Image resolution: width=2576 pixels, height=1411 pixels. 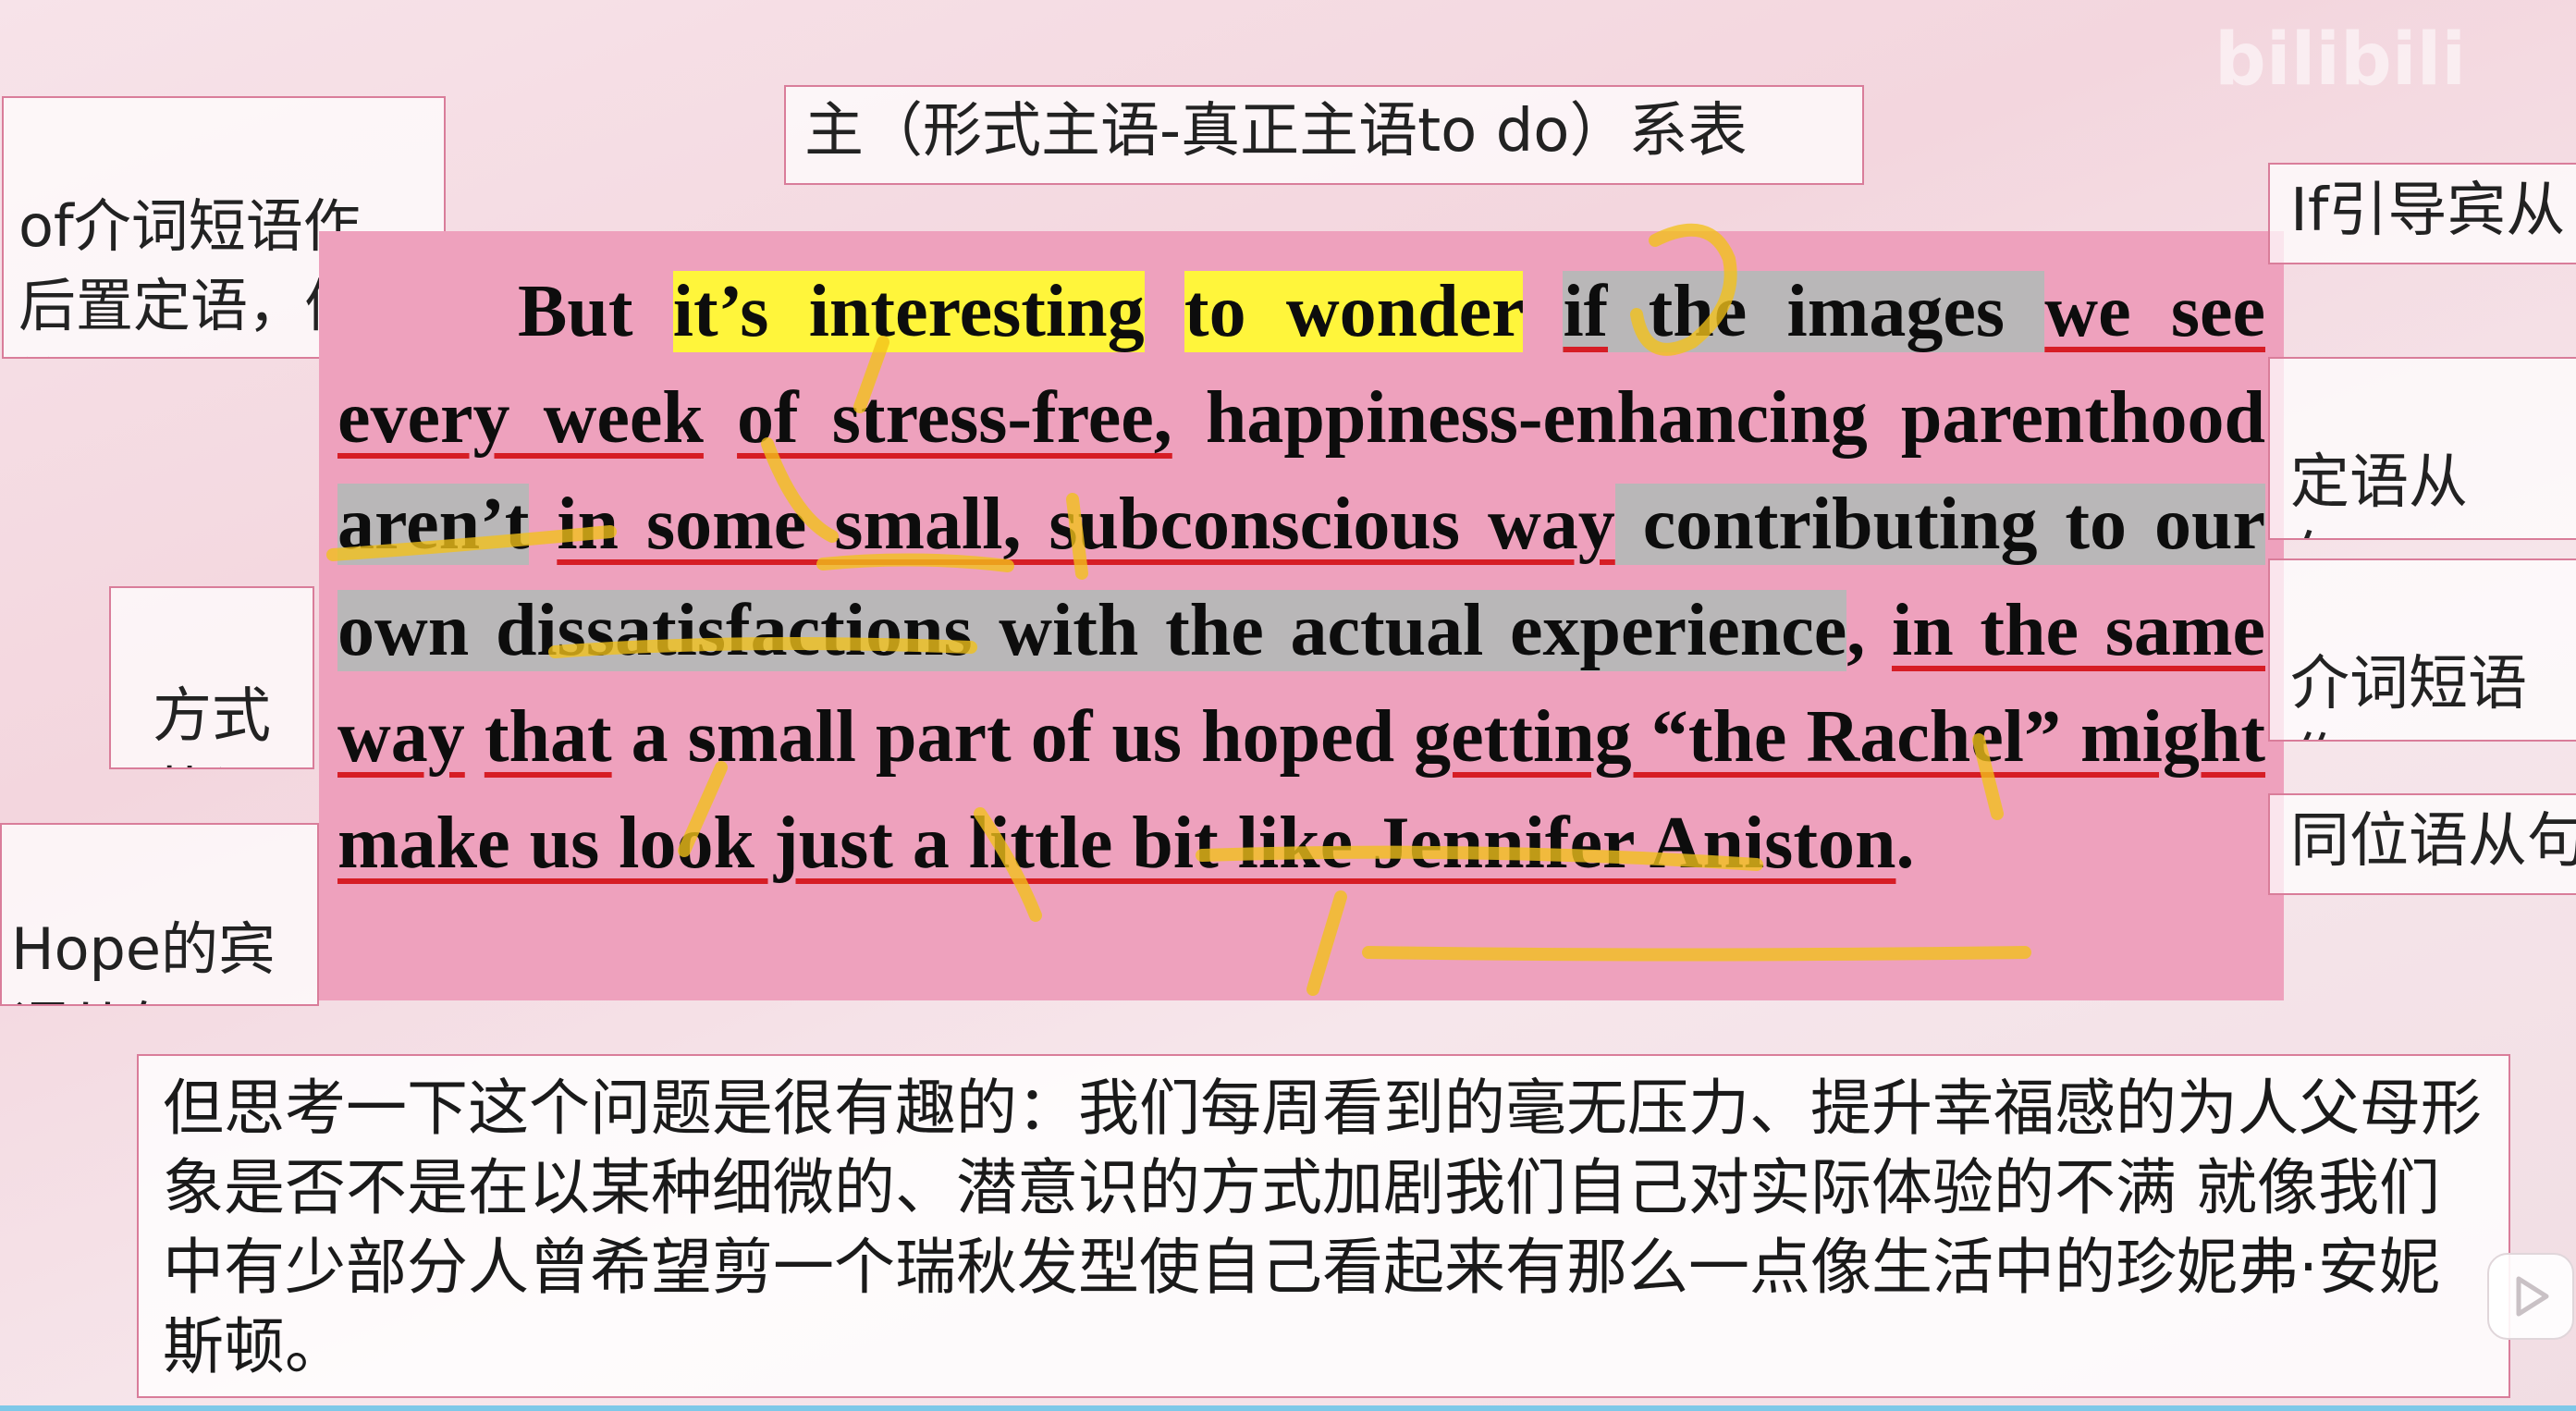 I want to click on seg-period: ., so click(x=1905, y=843).